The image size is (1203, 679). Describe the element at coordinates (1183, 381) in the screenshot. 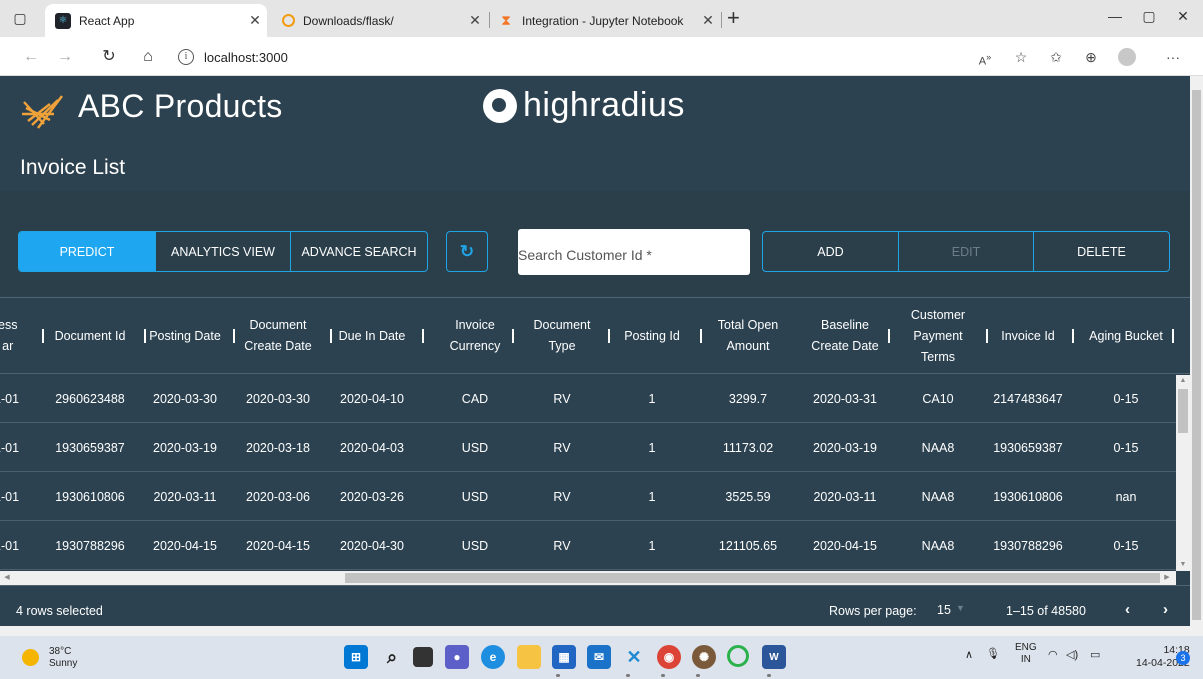

I see `scroll-up-icon: ▲` at that location.